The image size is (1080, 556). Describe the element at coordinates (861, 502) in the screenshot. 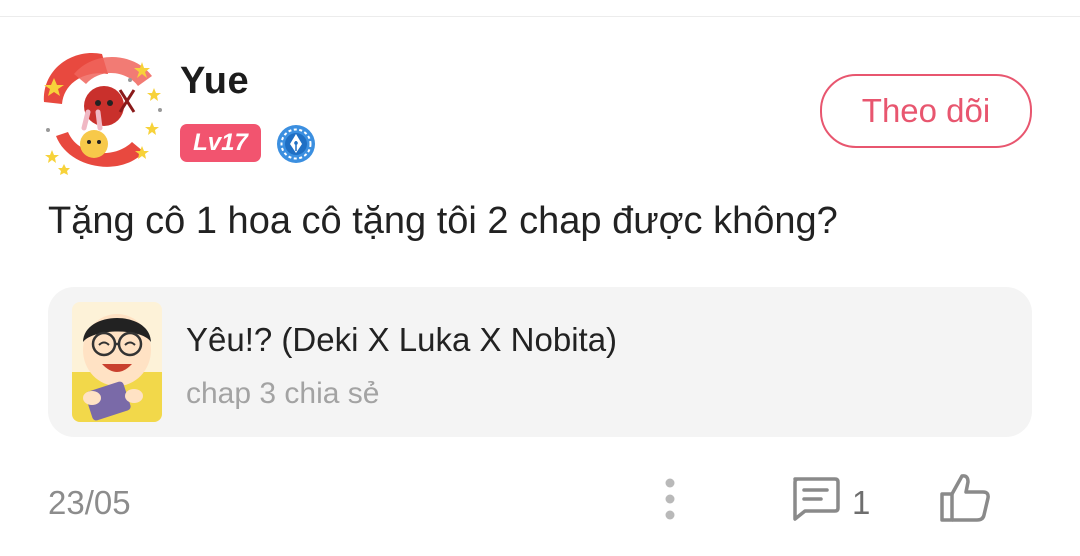

I see `comment-count: 1` at that location.